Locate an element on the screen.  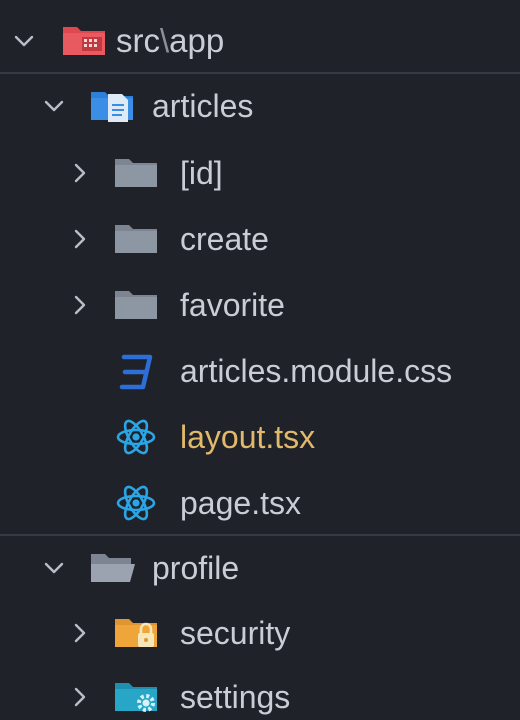
tree-row-favorite: favorite is located at coordinates (260, 305).